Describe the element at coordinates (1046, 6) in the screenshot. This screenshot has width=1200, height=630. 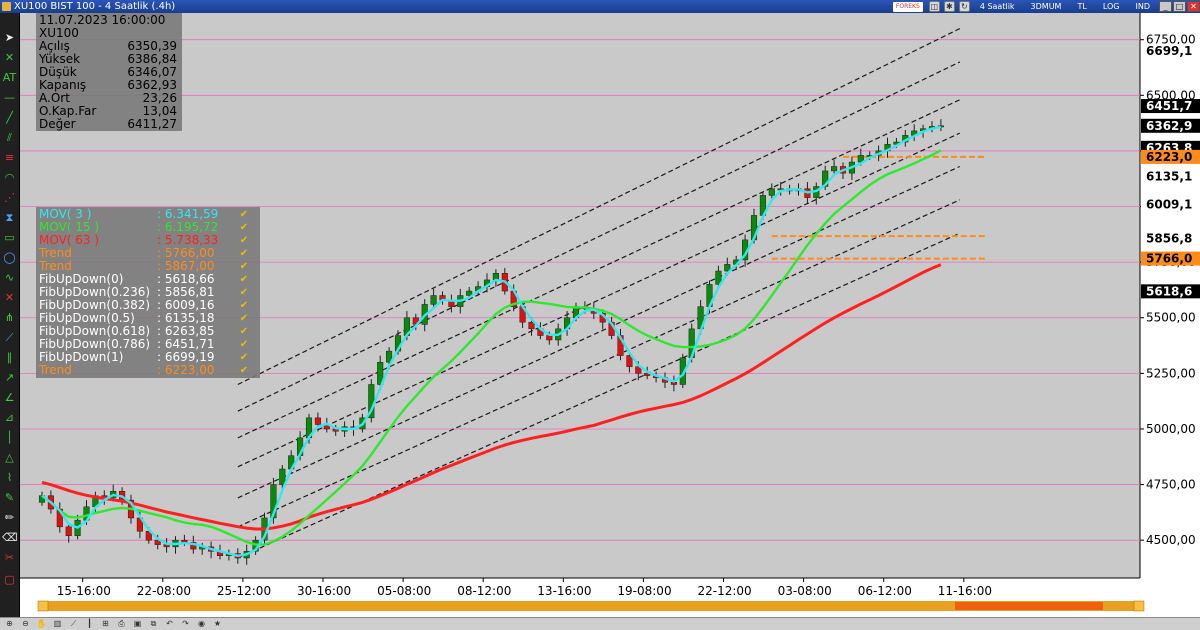
I see `3dmum-button: 3DMUM` at that location.